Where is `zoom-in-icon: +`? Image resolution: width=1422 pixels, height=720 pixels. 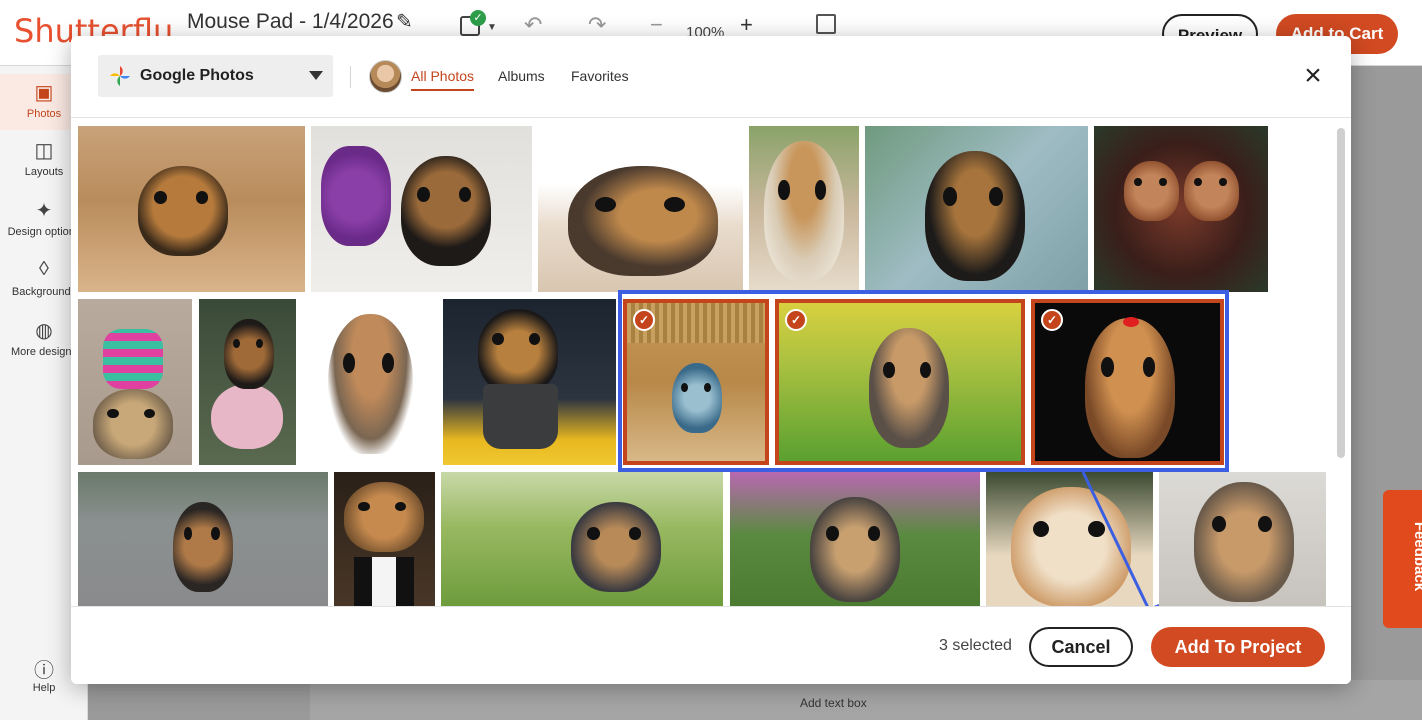 zoom-in-icon: + is located at coordinates (746, 25).